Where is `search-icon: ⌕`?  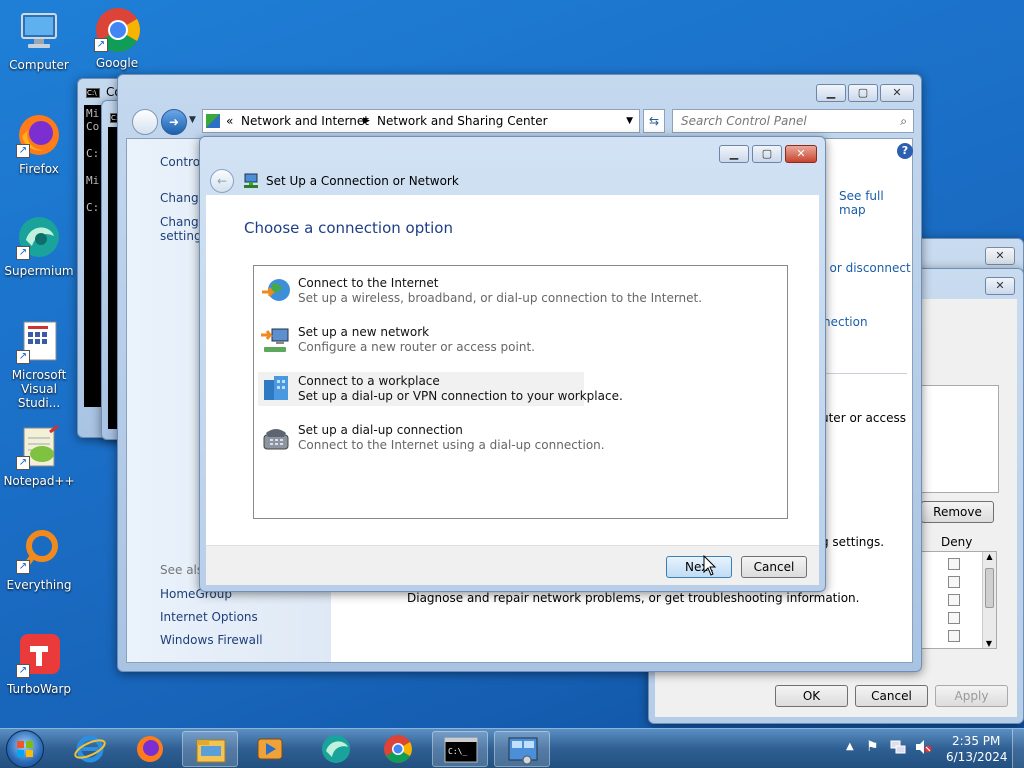
search-icon: ⌕ is located at coordinates (903, 121).